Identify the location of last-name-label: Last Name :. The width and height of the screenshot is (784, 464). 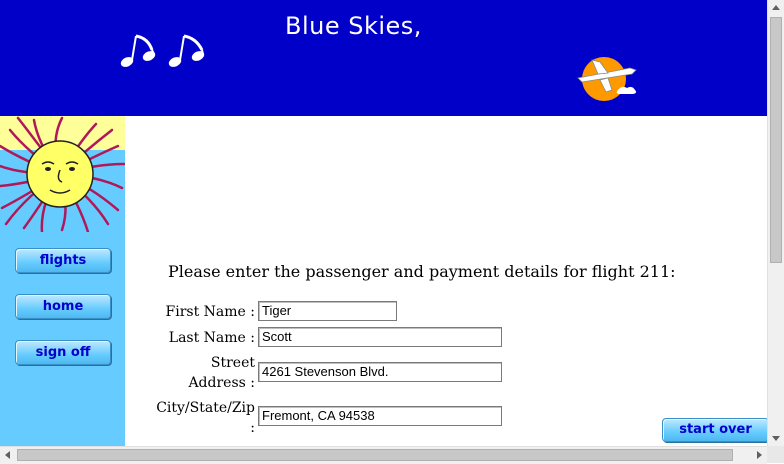
(211, 338).